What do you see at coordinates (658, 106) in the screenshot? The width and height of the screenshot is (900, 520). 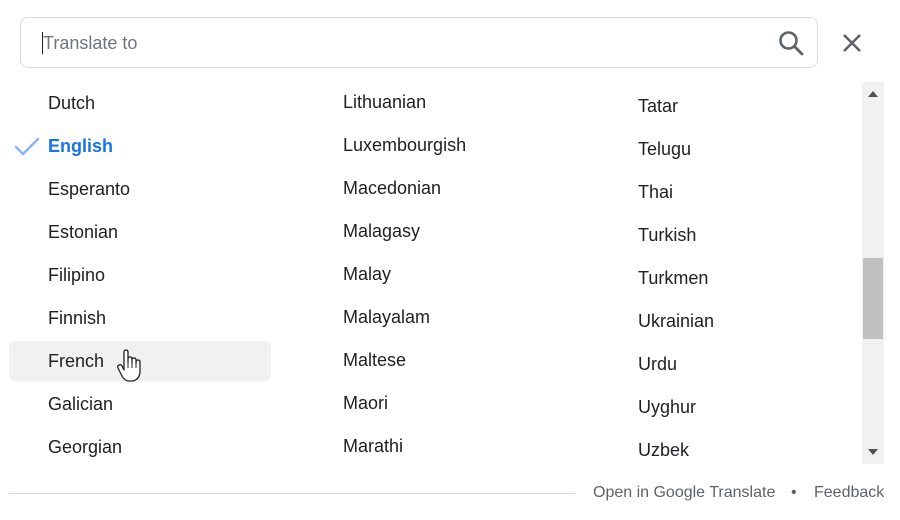 I see `language-option-tatar: Tatar` at bounding box center [658, 106].